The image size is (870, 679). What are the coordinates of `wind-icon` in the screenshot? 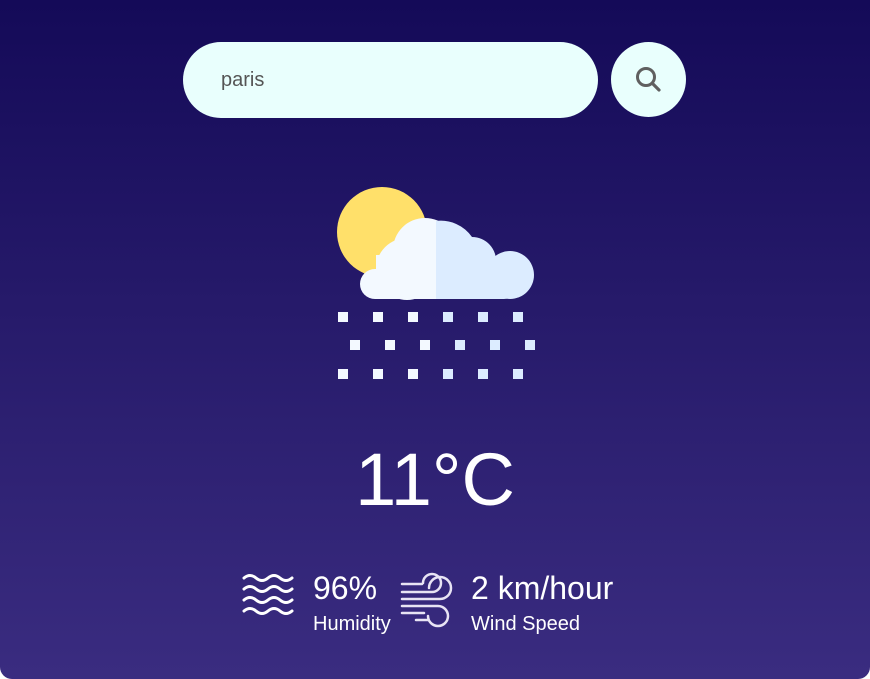 It's located at (426, 600).